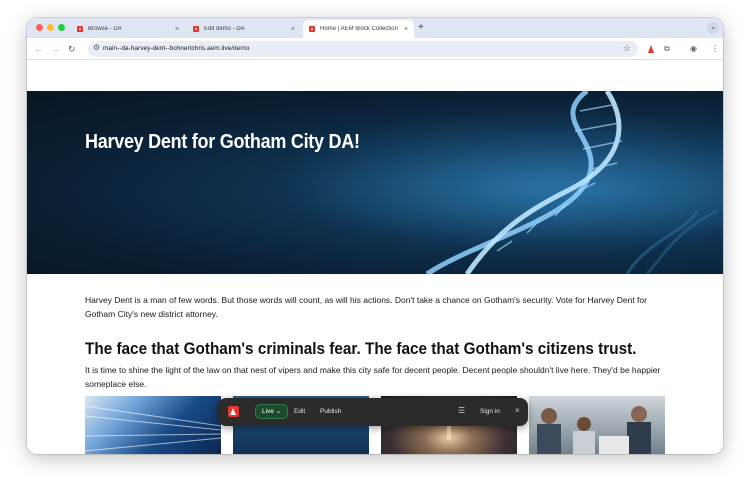 The height and width of the screenshot is (489, 750). I want to click on profile-icon: ◉, so click(693, 49).